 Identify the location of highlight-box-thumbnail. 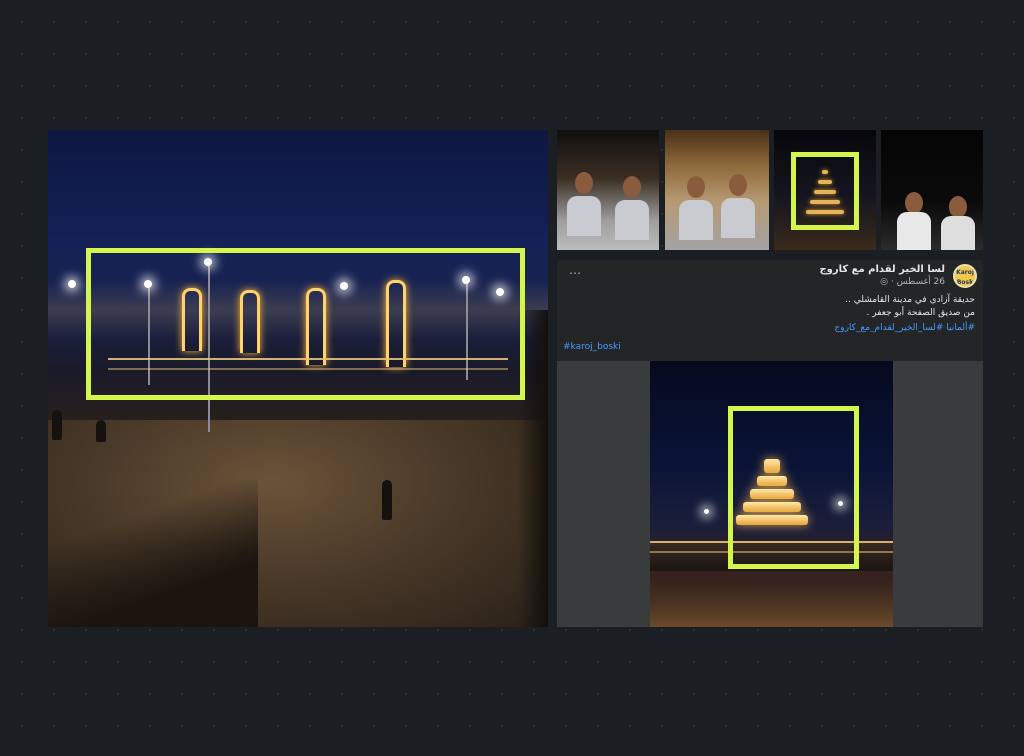
(825, 191).